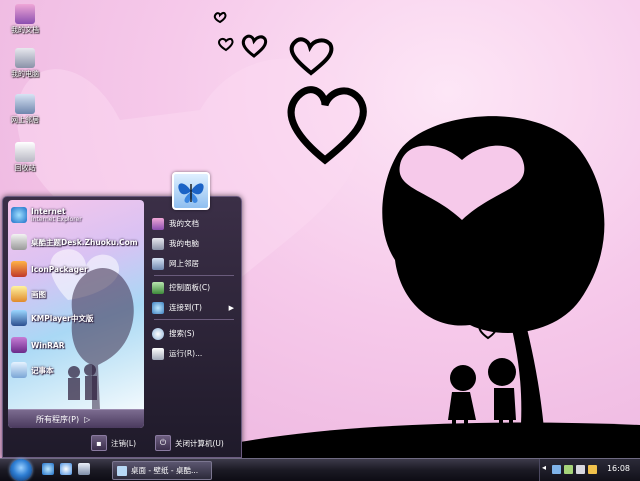 The image size is (640, 481). I want to click on notepad-icon, so click(19, 370).